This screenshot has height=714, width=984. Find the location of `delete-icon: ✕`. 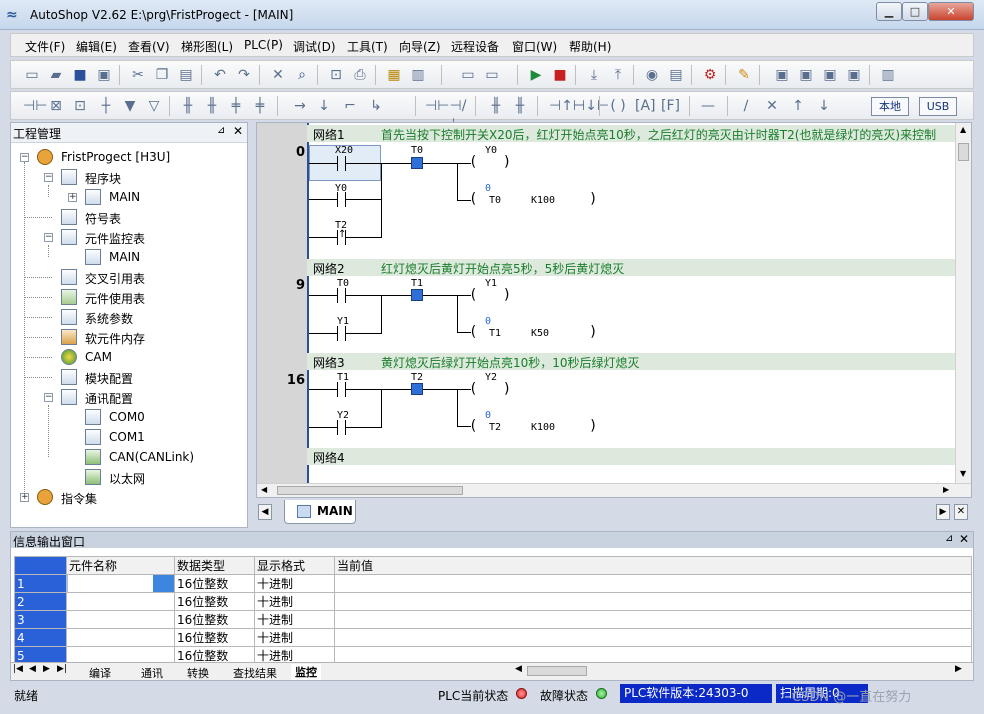

delete-icon: ✕ is located at coordinates (278, 75).